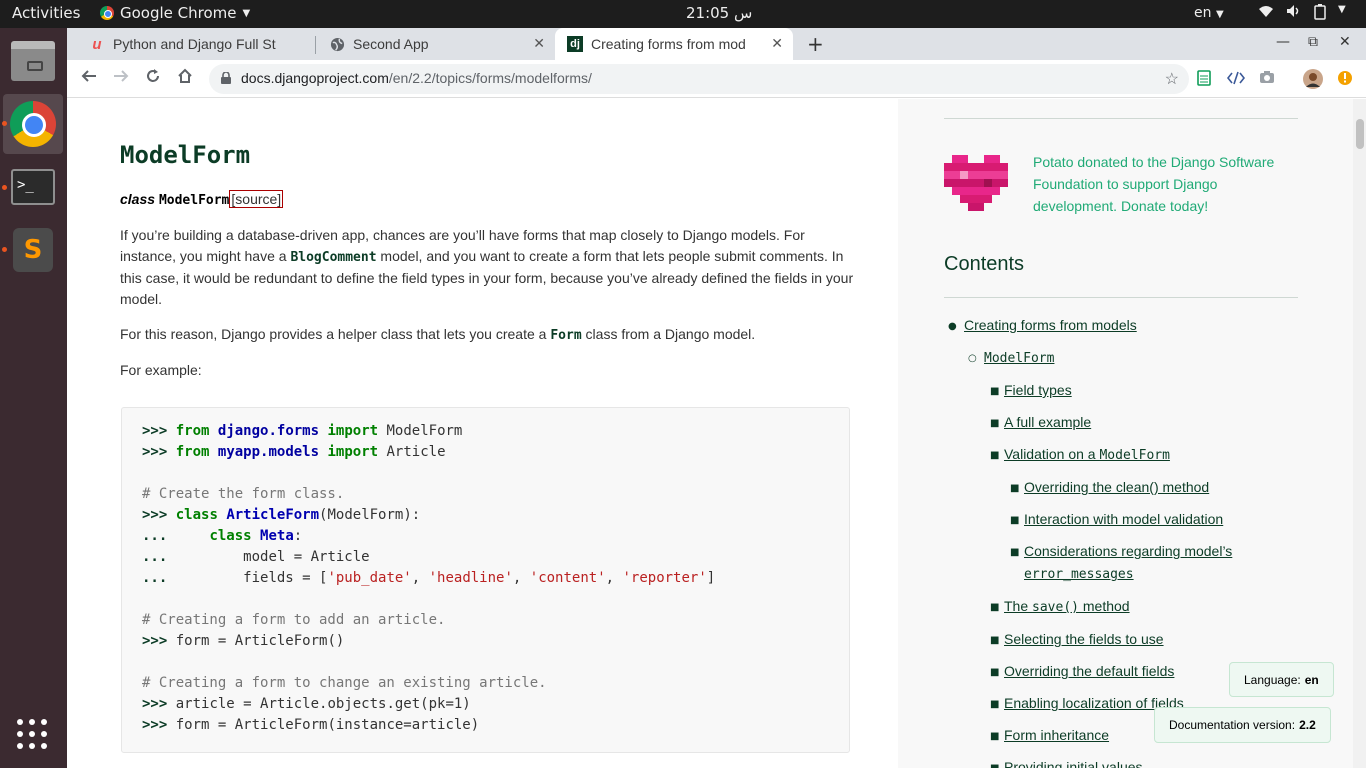 The image size is (1366, 768). Describe the element at coordinates (1294, 14) in the screenshot. I see `volume-icon` at that location.